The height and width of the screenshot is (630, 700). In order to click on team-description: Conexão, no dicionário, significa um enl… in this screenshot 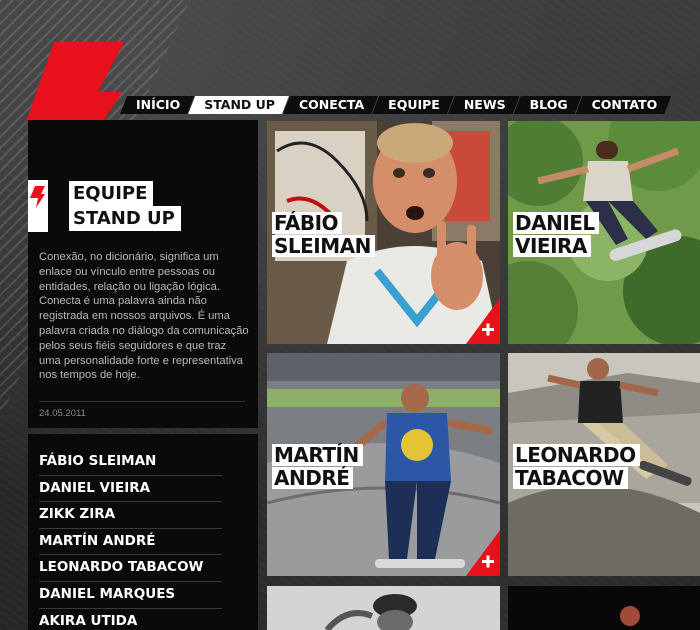, I will do `click(144, 316)`.